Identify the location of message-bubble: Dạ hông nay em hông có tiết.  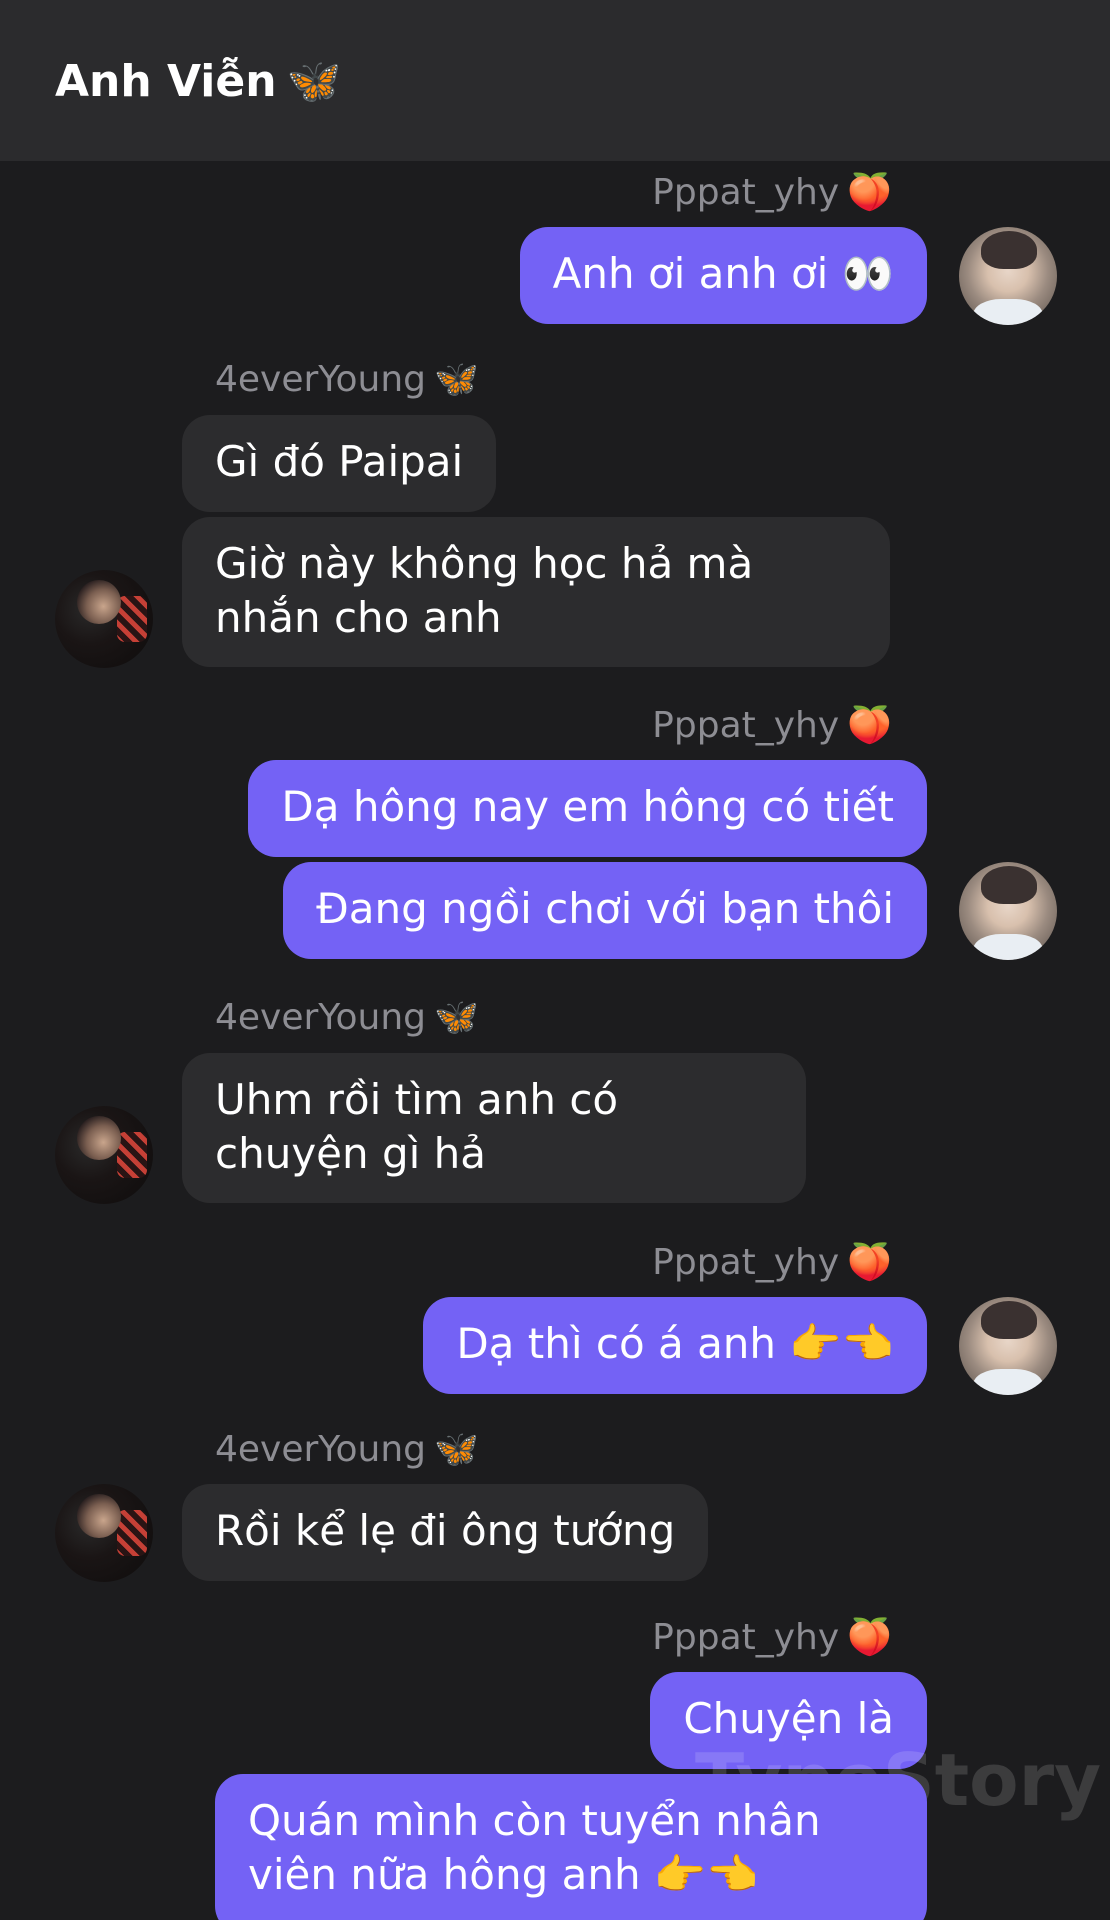
(587, 808).